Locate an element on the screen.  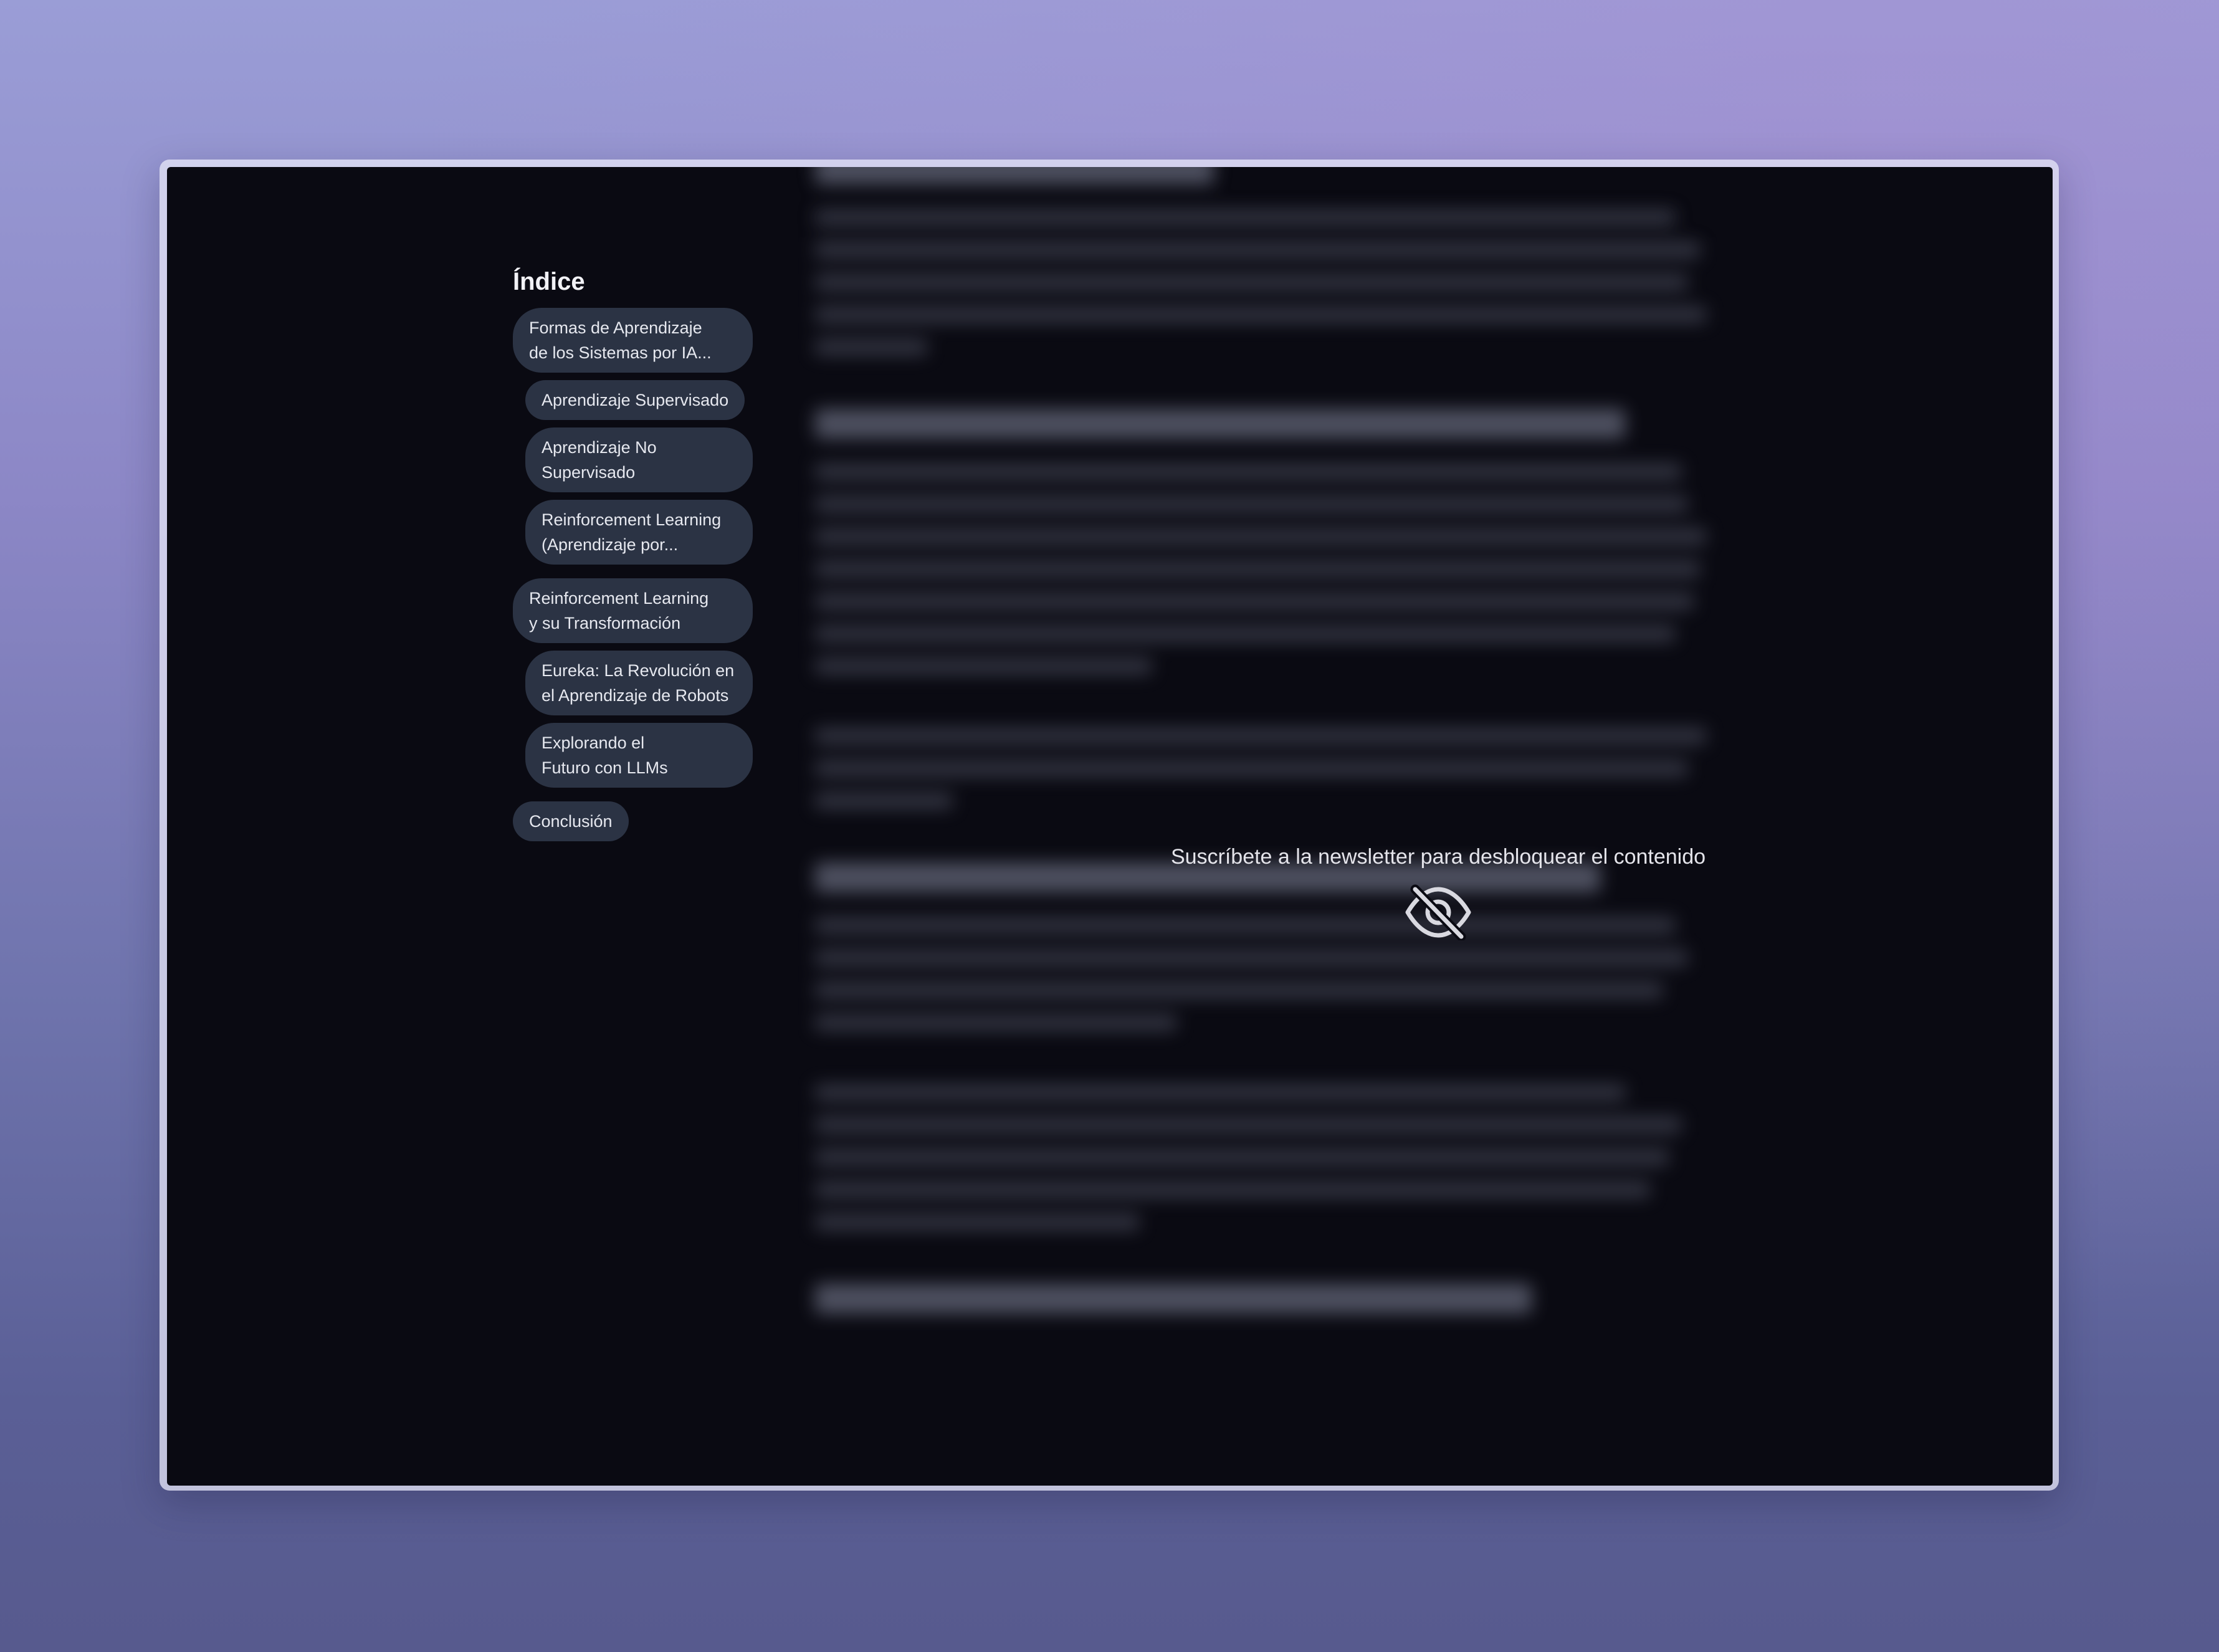
toc-item-label: Conclusión is located at coordinates (571, 821).